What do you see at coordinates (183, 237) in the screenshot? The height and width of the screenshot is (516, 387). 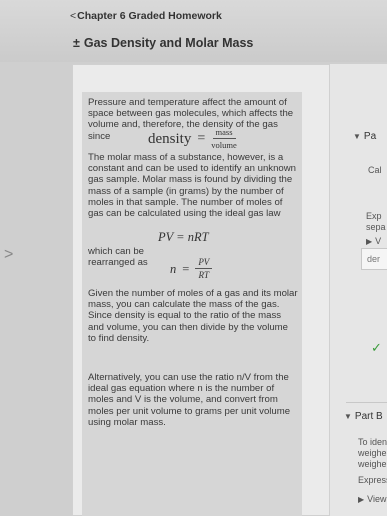 I see `ideal-gas-equation: PV = nRT` at bounding box center [183, 237].